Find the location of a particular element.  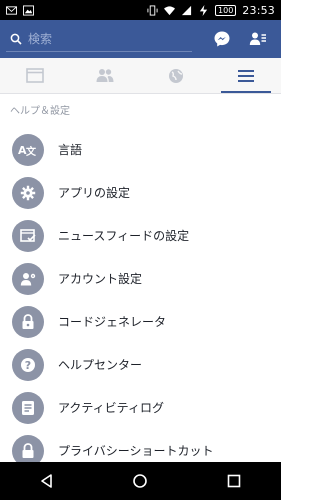

menu-item-label: アプリの設定 is located at coordinates (94, 193).